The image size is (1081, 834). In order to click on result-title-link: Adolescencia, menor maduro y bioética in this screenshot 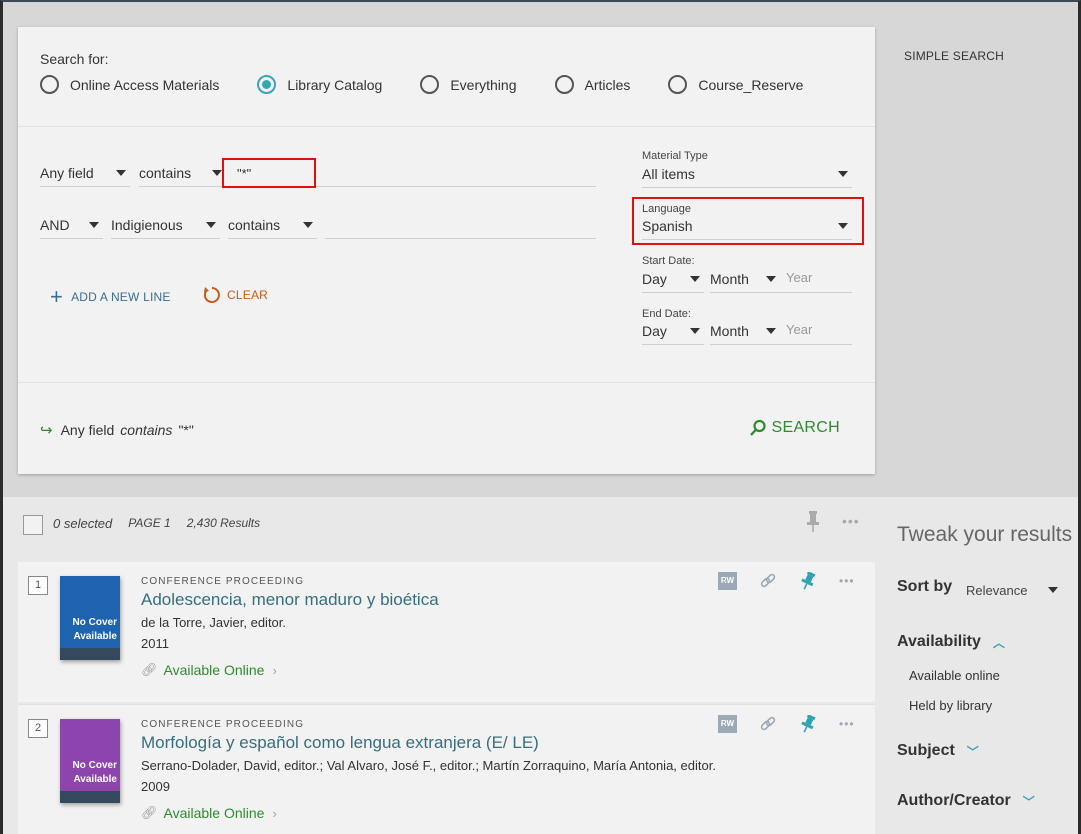, I will do `click(290, 600)`.